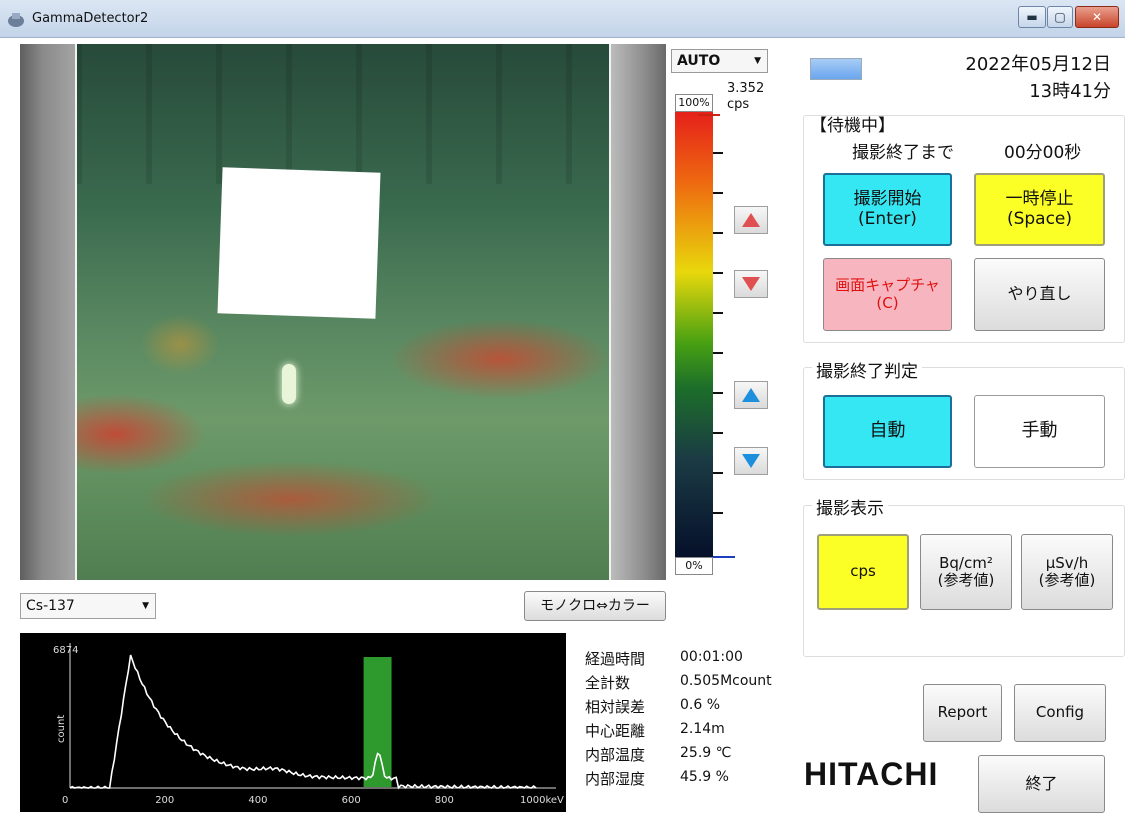 This screenshot has height=821, width=1125. I want to click on camera-right-margin, so click(638, 312).